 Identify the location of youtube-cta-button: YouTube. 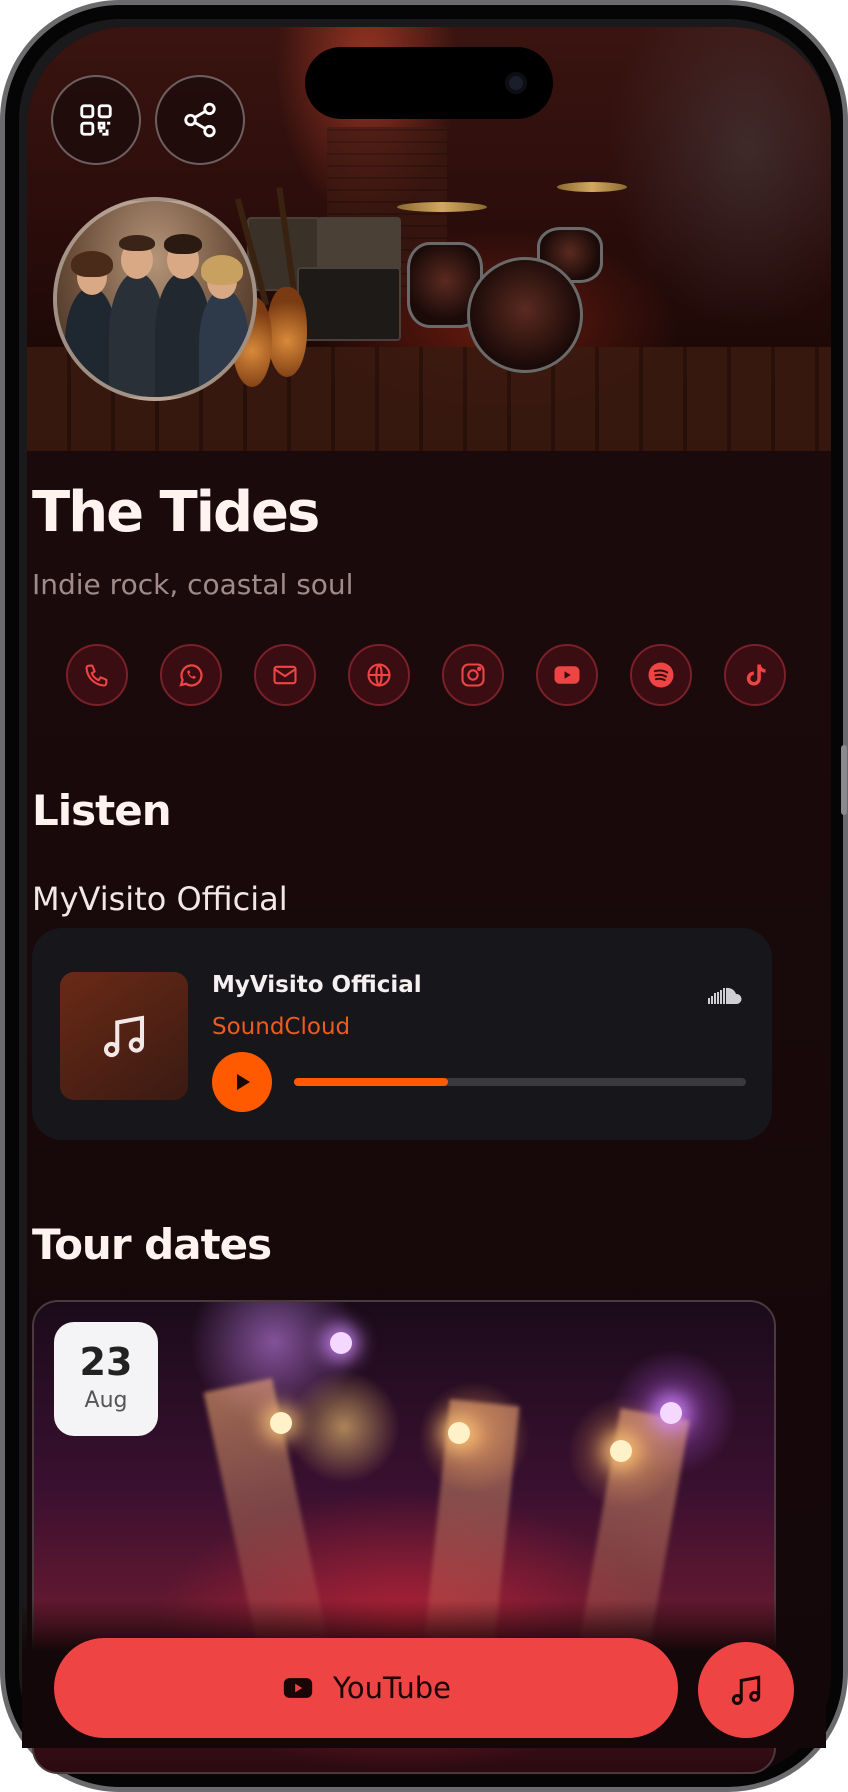
(366, 1688).